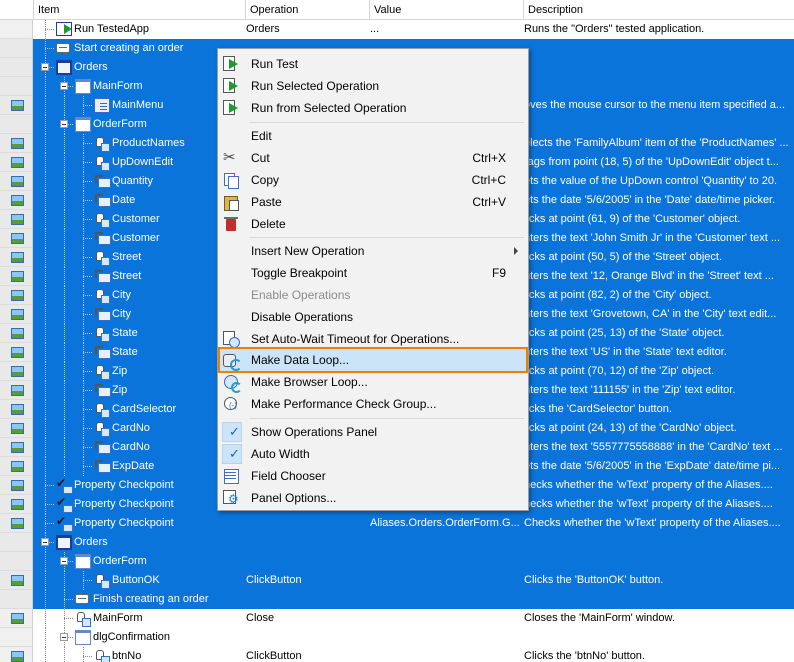  What do you see at coordinates (373, 224) in the screenshot?
I see `menu-item-delete: Delete` at bounding box center [373, 224].